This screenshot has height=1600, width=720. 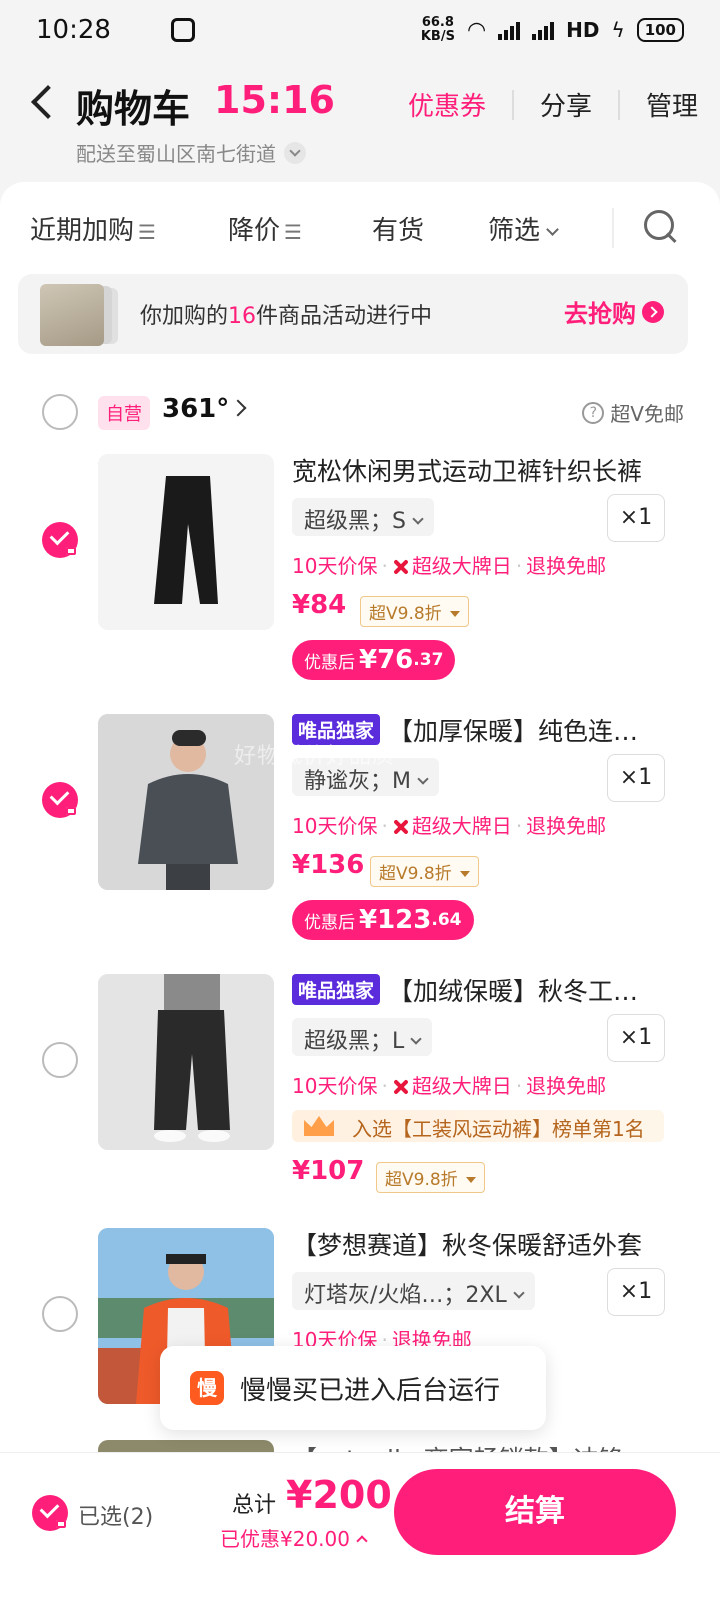 I want to click on store-row: 自营 361° ? 超V免邮, so click(x=360, y=412).